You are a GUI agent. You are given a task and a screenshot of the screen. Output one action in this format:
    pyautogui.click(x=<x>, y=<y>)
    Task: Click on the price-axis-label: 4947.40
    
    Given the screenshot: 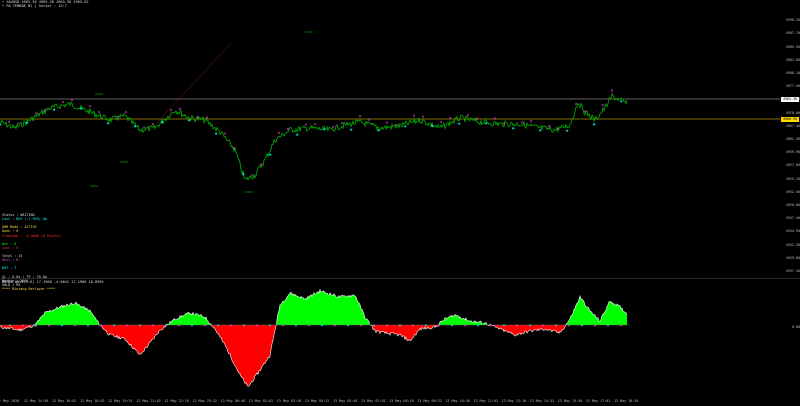 What is the action you would take?
    pyautogui.click(x=792, y=218)
    